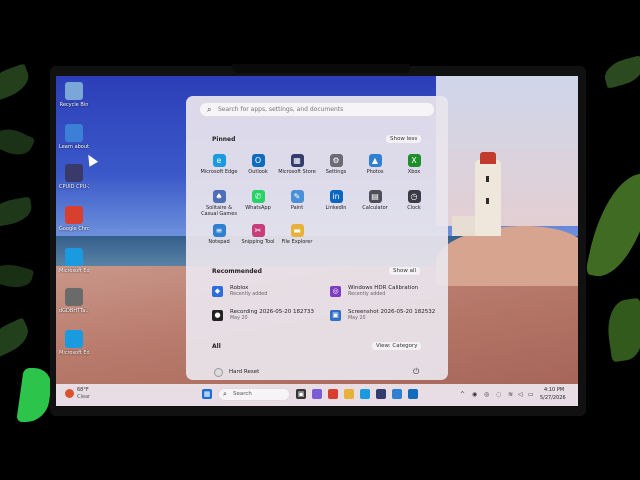  I want to click on tray-app-icon: ◌, so click(498, 394).